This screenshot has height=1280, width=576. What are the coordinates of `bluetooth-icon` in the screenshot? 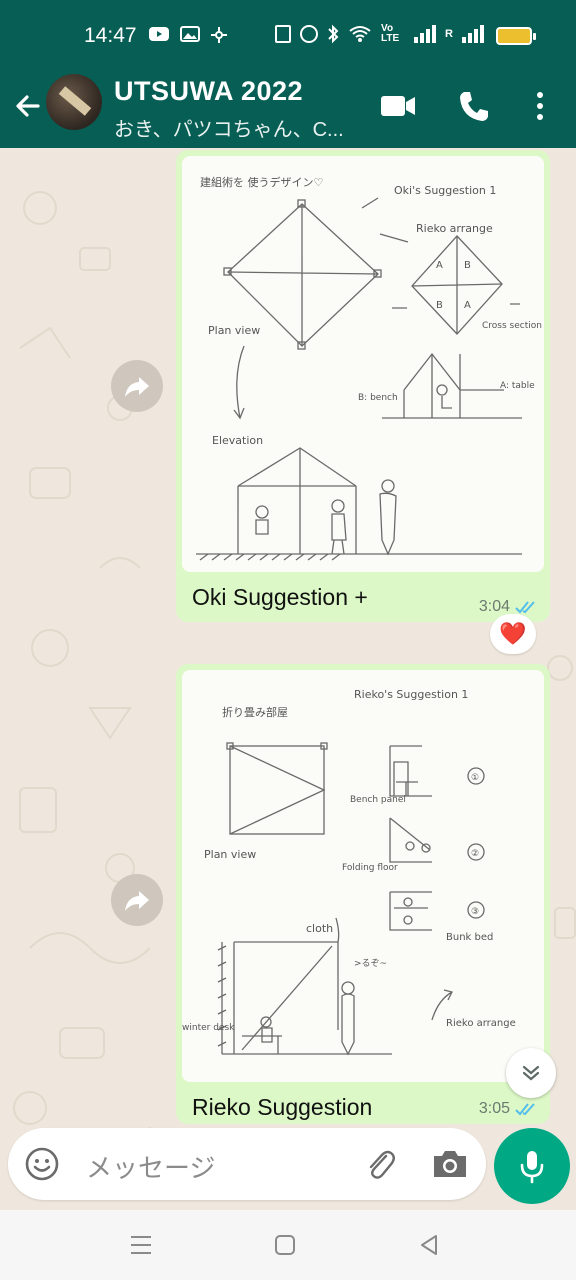 It's located at (333, 34).